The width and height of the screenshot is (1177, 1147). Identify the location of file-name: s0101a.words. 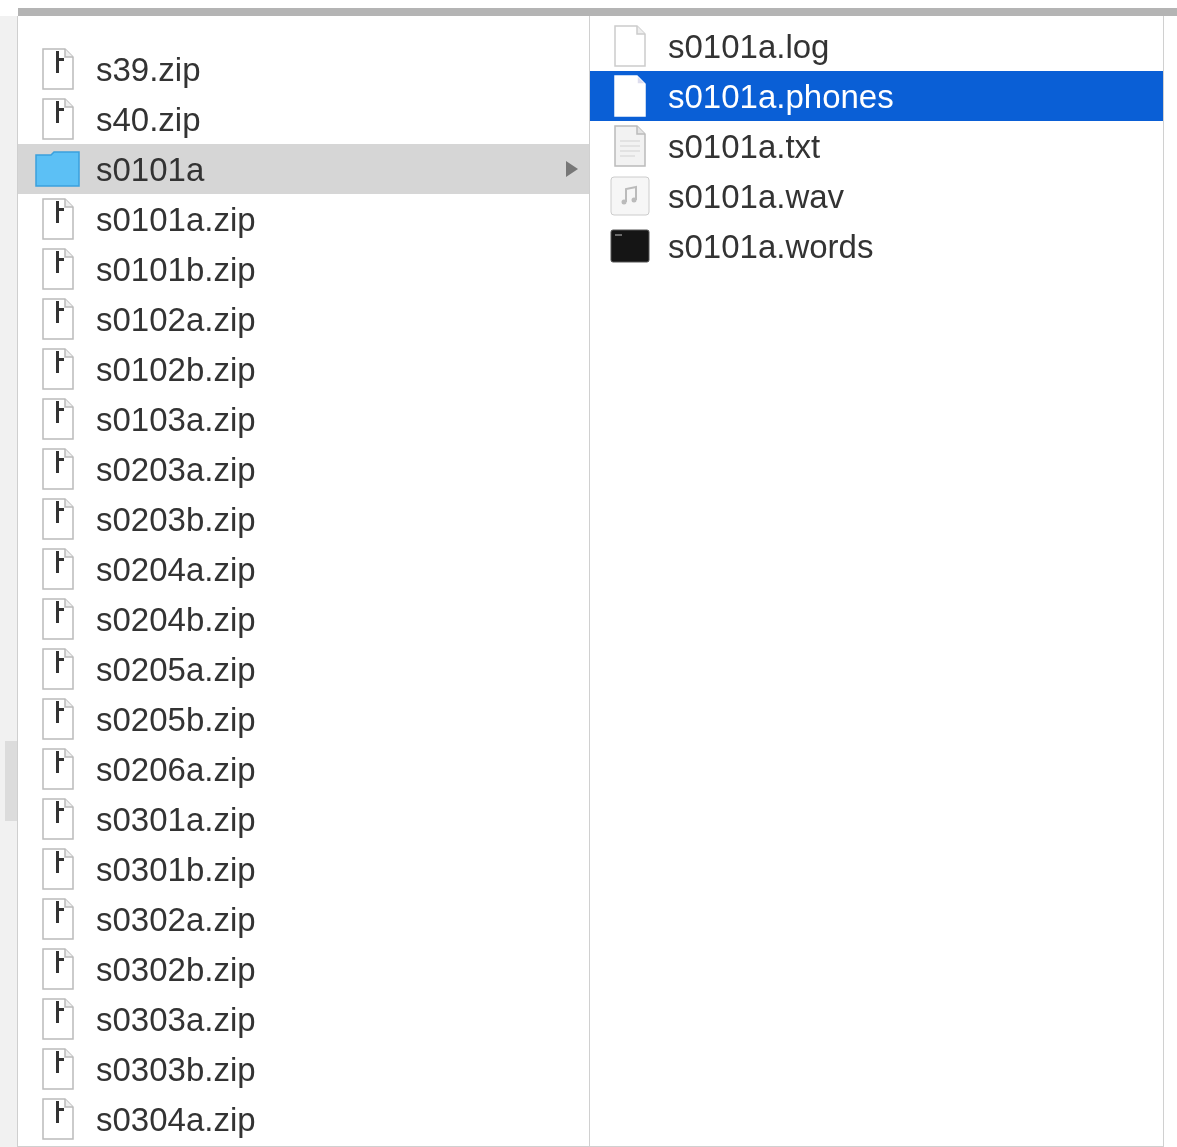
(771, 246).